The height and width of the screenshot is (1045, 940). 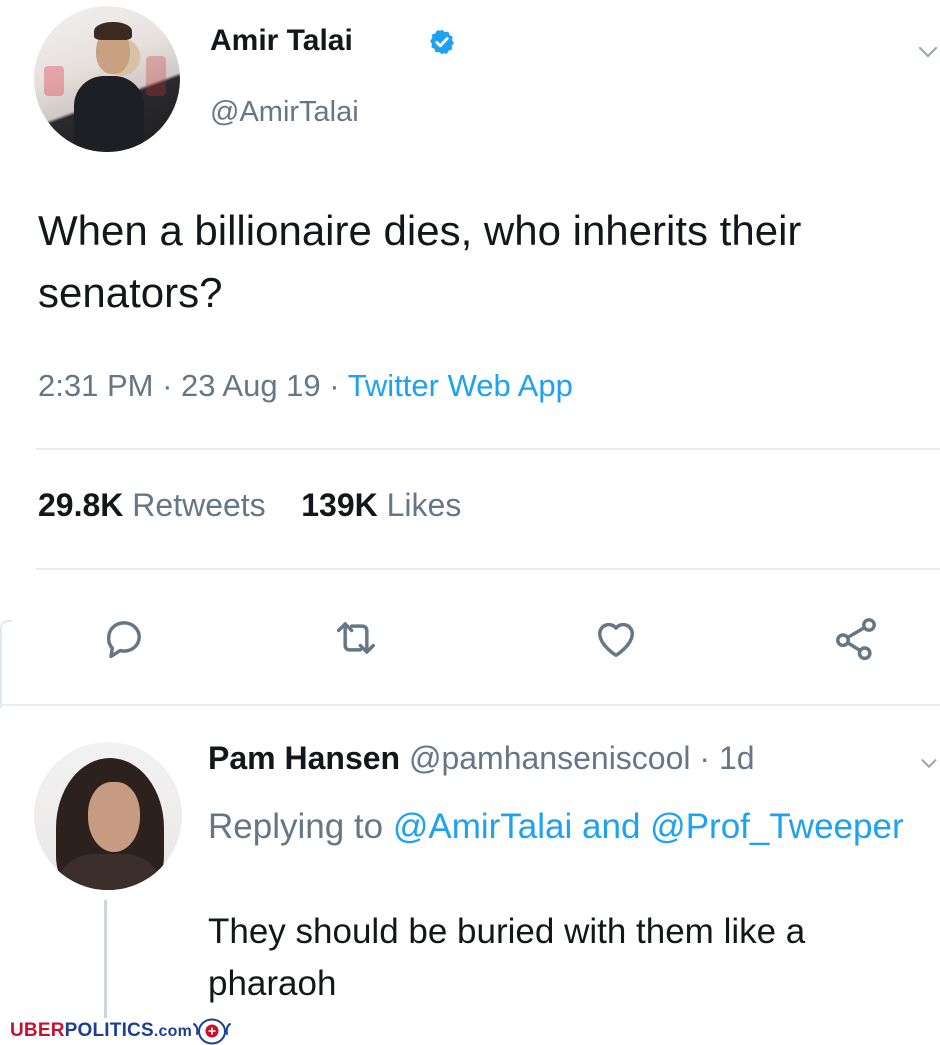 I want to click on tweet-meta: 2:31 PM · 23 Aug 19 · Twitter Web App, so click(x=305, y=386).